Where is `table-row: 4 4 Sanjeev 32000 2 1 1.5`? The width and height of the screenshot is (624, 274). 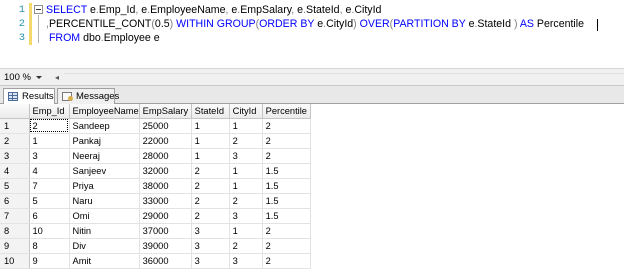
table-row: 4 4 Sanjeev 32000 2 1 1.5 is located at coordinates (155, 171).